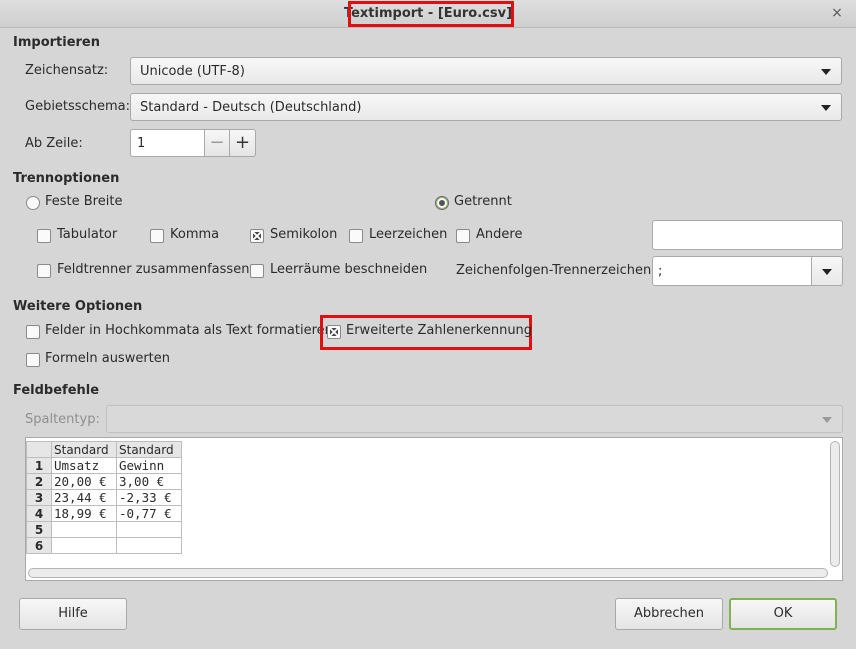 The width and height of the screenshot is (856, 649). What do you see at coordinates (33, 332) in the screenshot?
I see `quoted-as-text-checkbox` at bounding box center [33, 332].